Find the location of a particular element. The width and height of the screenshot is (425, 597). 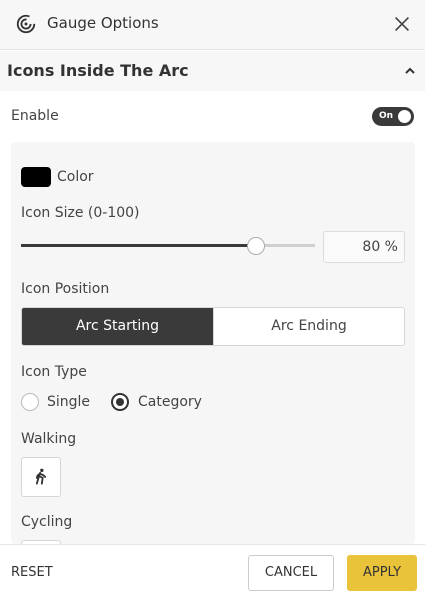

walking-person-icon is located at coordinates (41, 476).